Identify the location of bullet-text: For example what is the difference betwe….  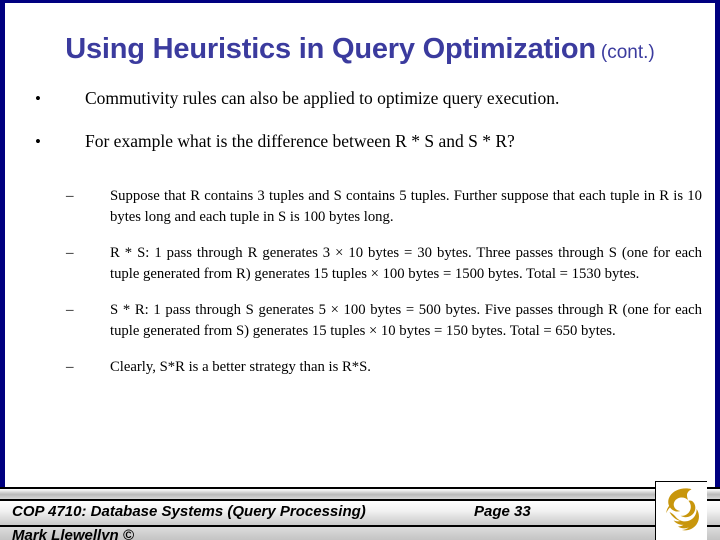
(300, 141).